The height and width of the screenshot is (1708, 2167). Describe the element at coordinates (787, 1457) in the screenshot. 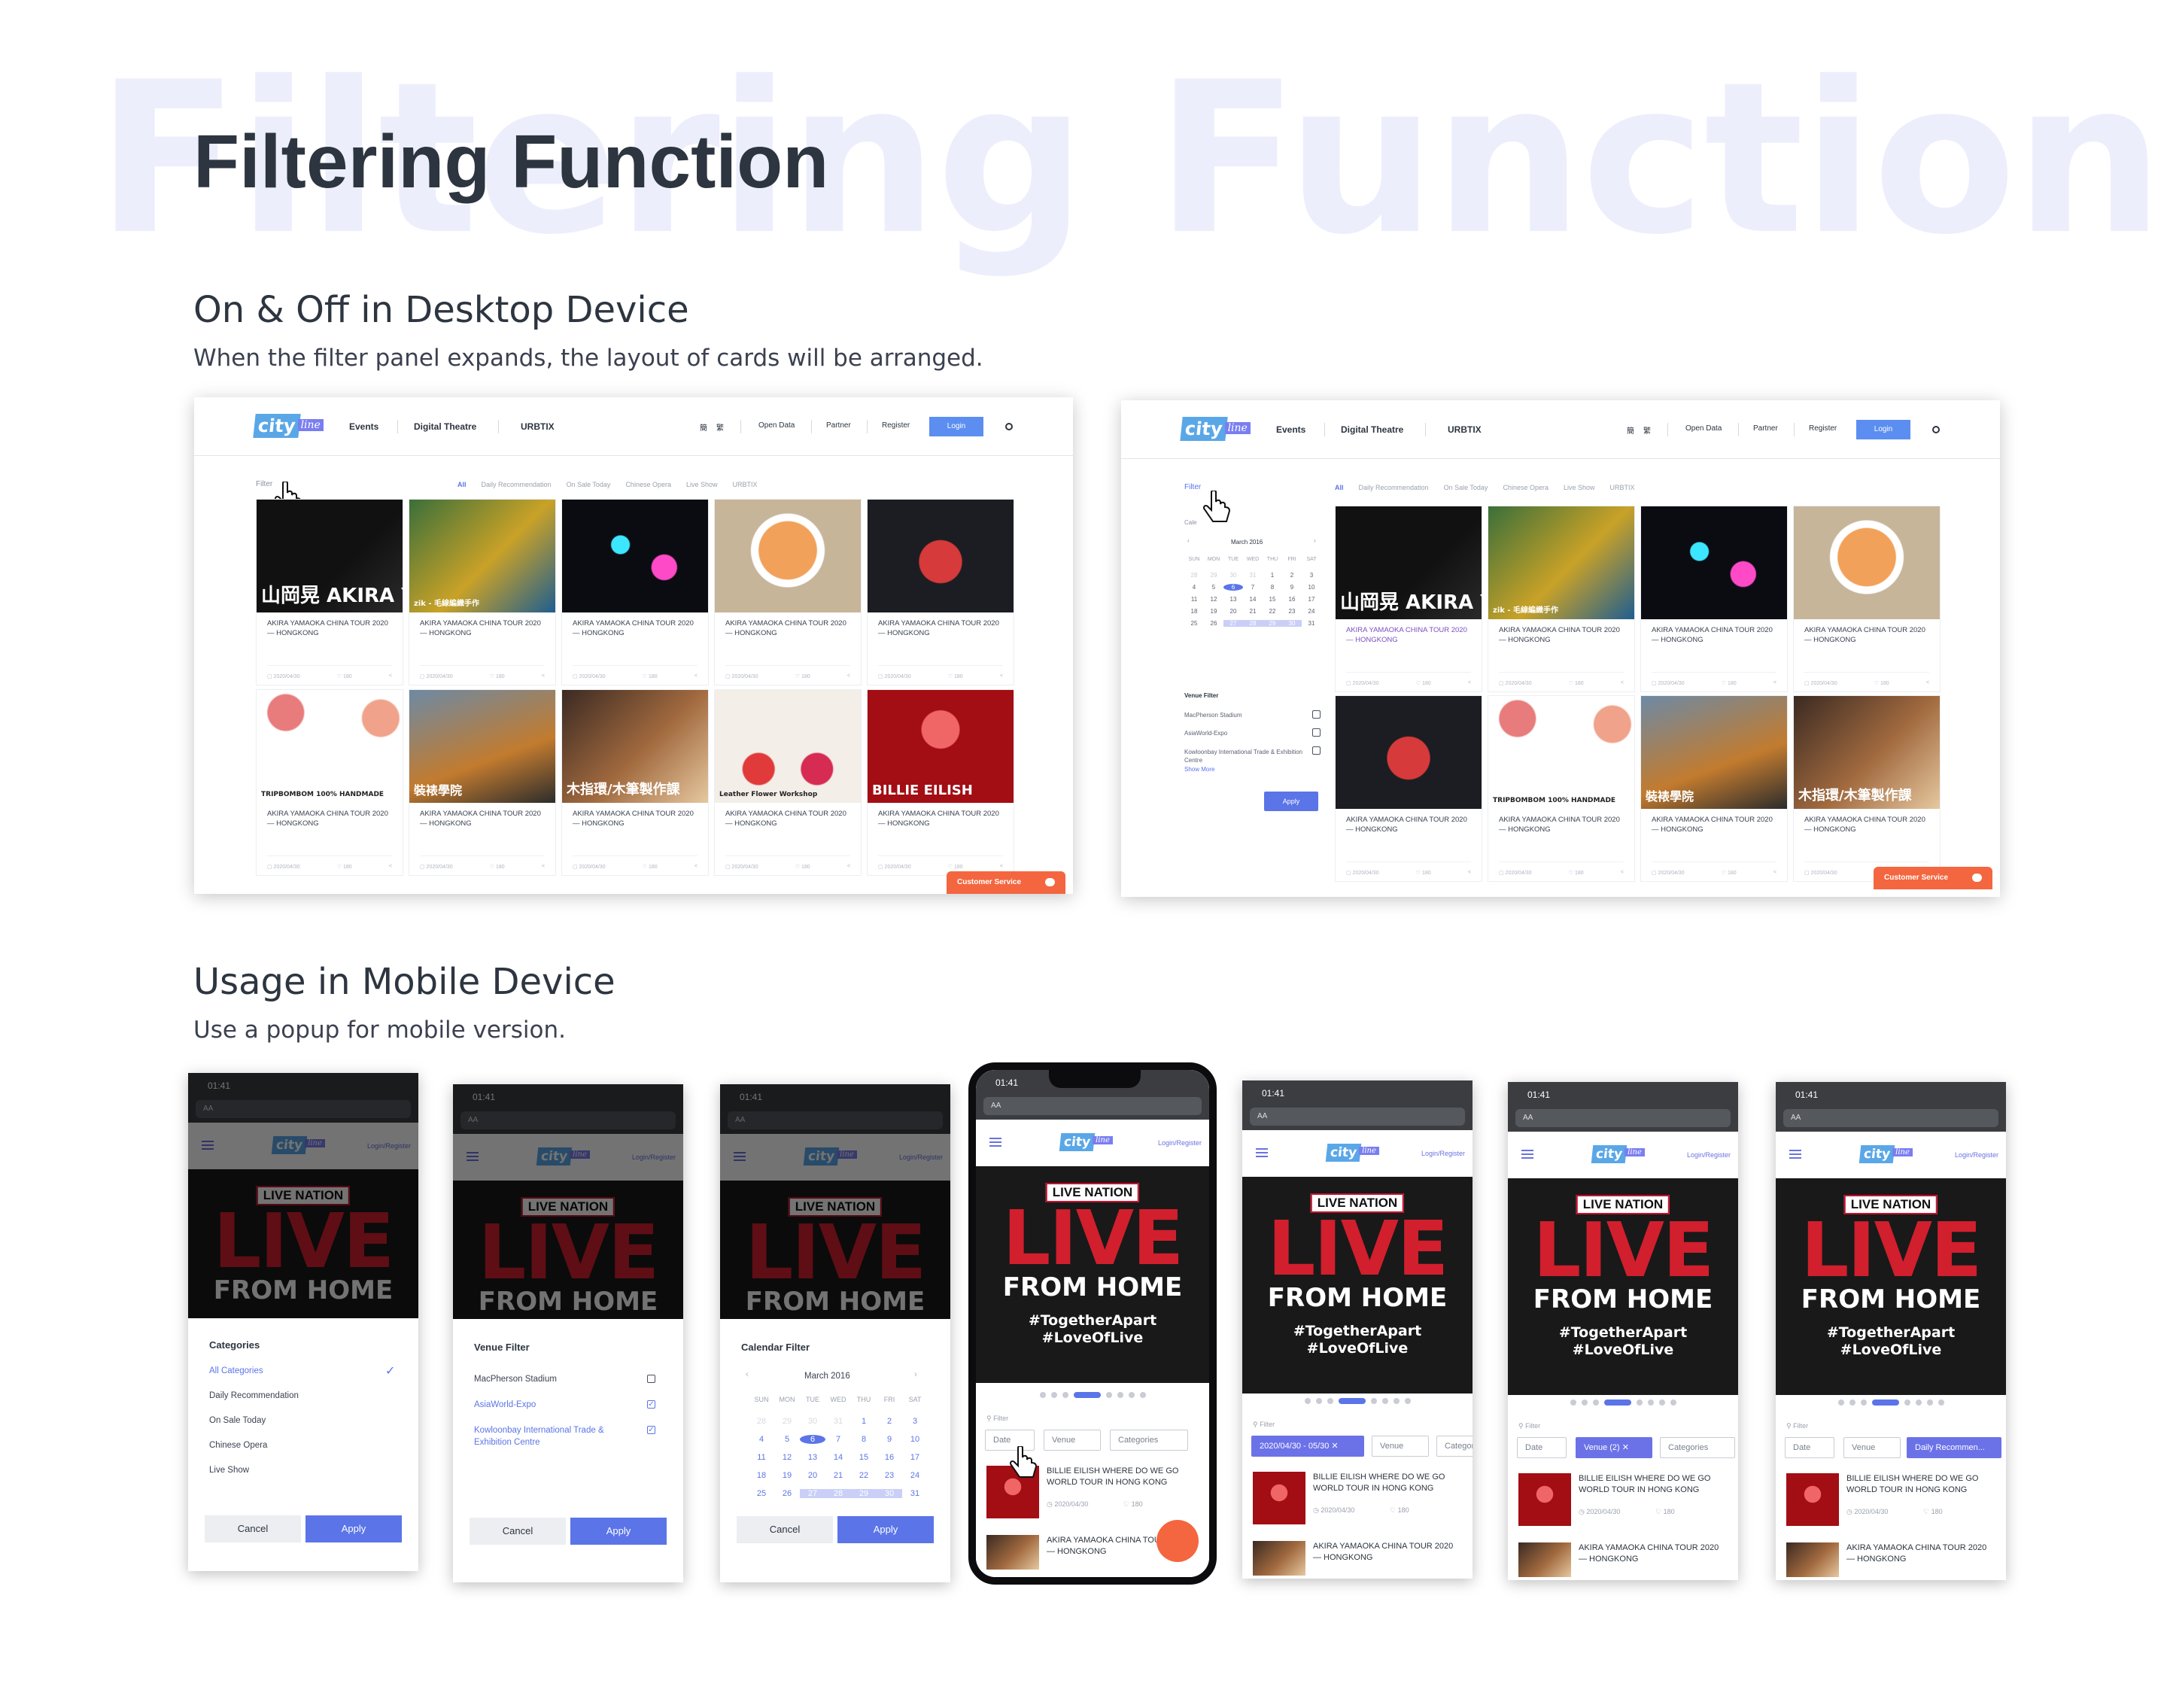

I see `calendar-day: 12` at that location.